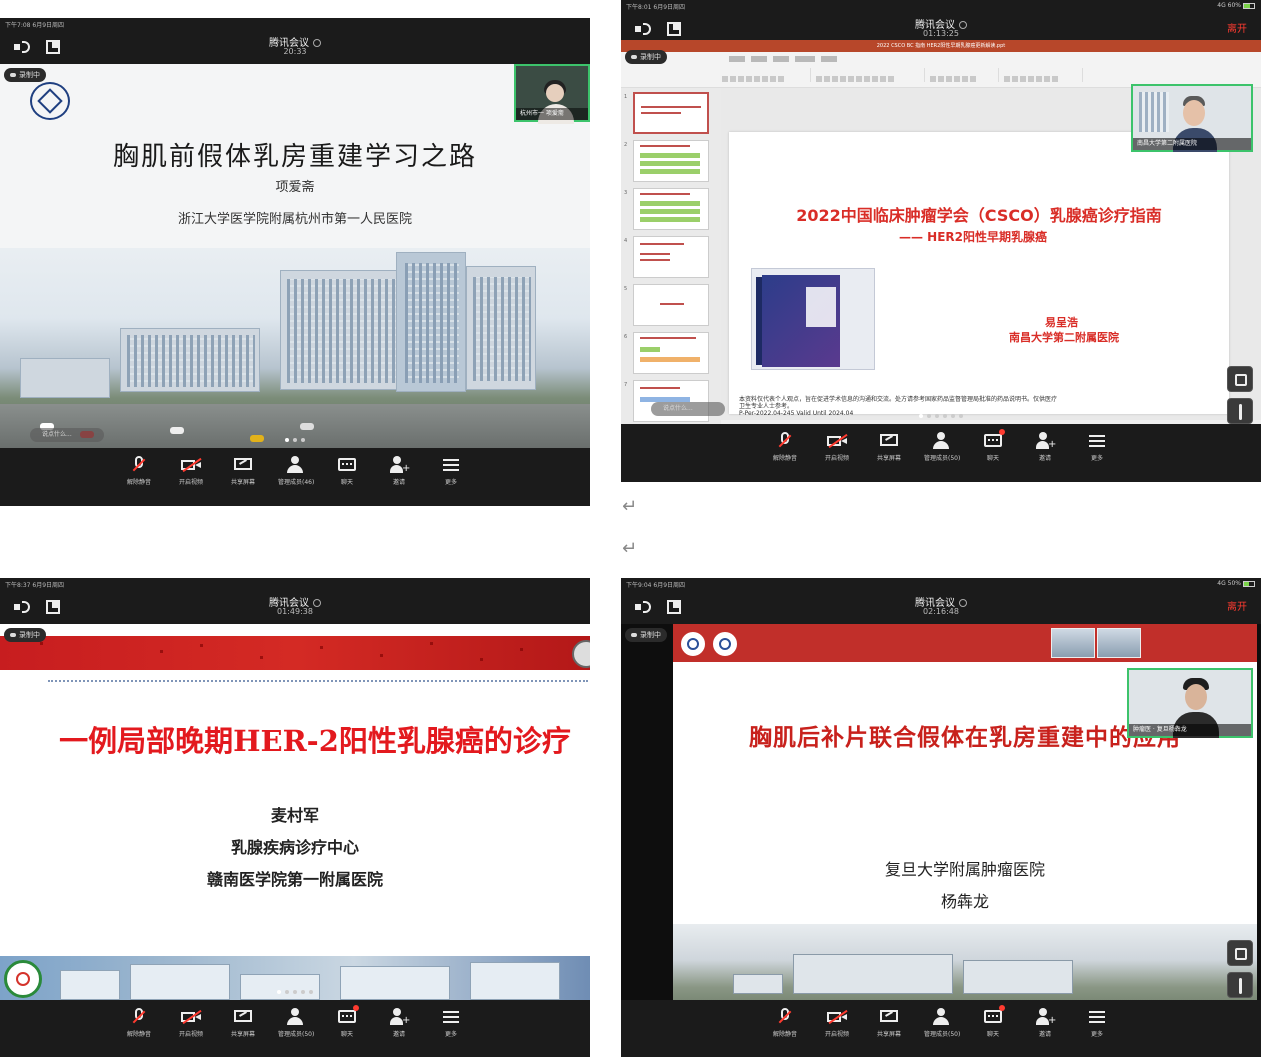 The image size is (1265, 1057). What do you see at coordinates (1192, 144) in the screenshot?
I see `participant-name: 南昌大学第二附属医院` at bounding box center [1192, 144].